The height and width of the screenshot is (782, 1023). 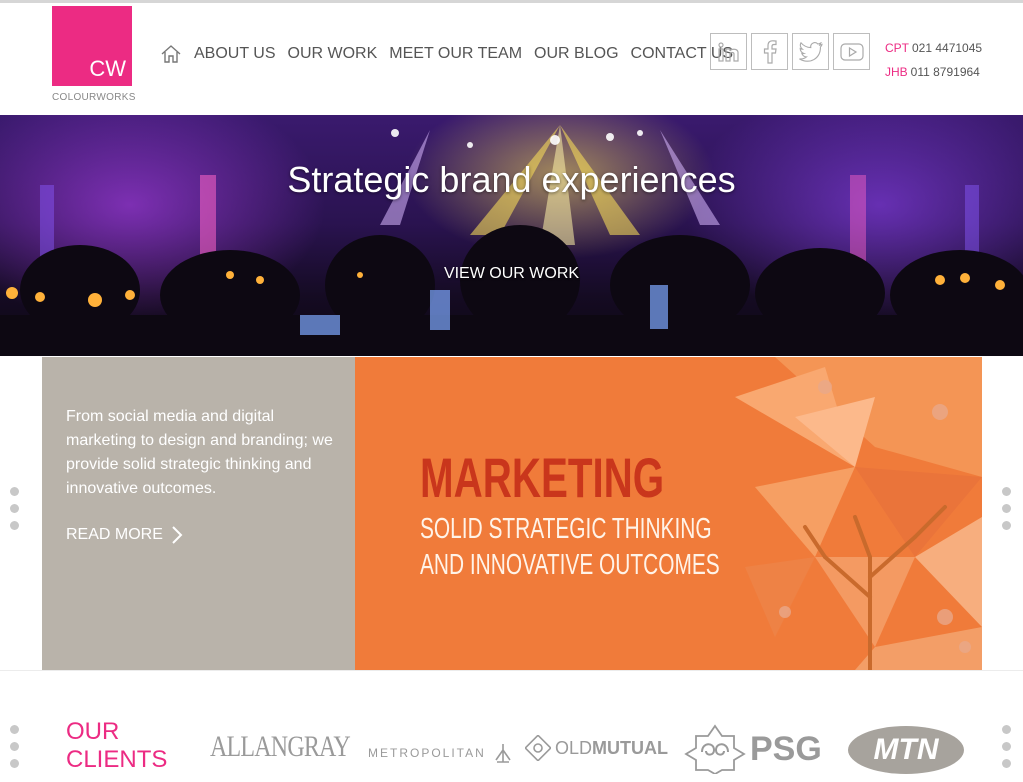 I want to click on psg-emblem-icon, so click(x=715, y=749).